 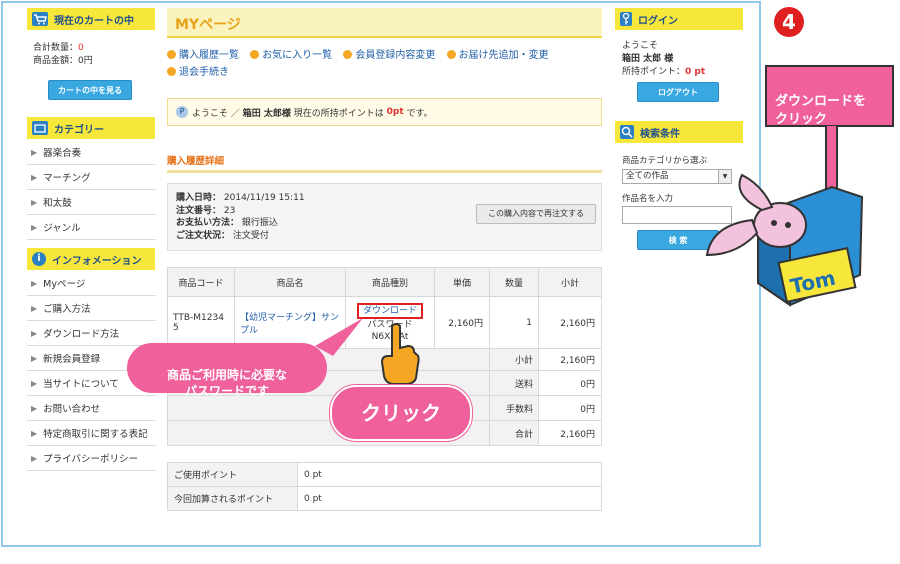 What do you see at coordinates (678, 92) in the screenshot?
I see `logout-button: ログアウト` at bounding box center [678, 92].